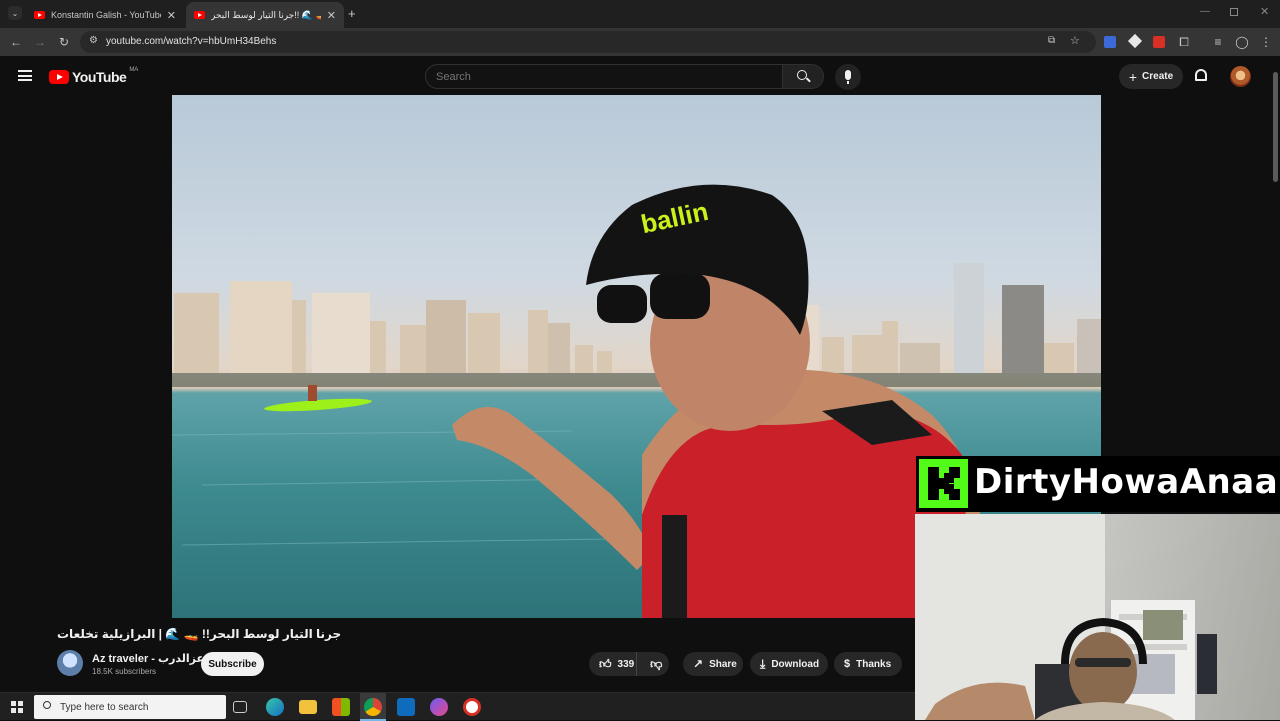 The width and height of the screenshot is (1280, 721). I want to click on windows-start-icon, so click(17, 707).